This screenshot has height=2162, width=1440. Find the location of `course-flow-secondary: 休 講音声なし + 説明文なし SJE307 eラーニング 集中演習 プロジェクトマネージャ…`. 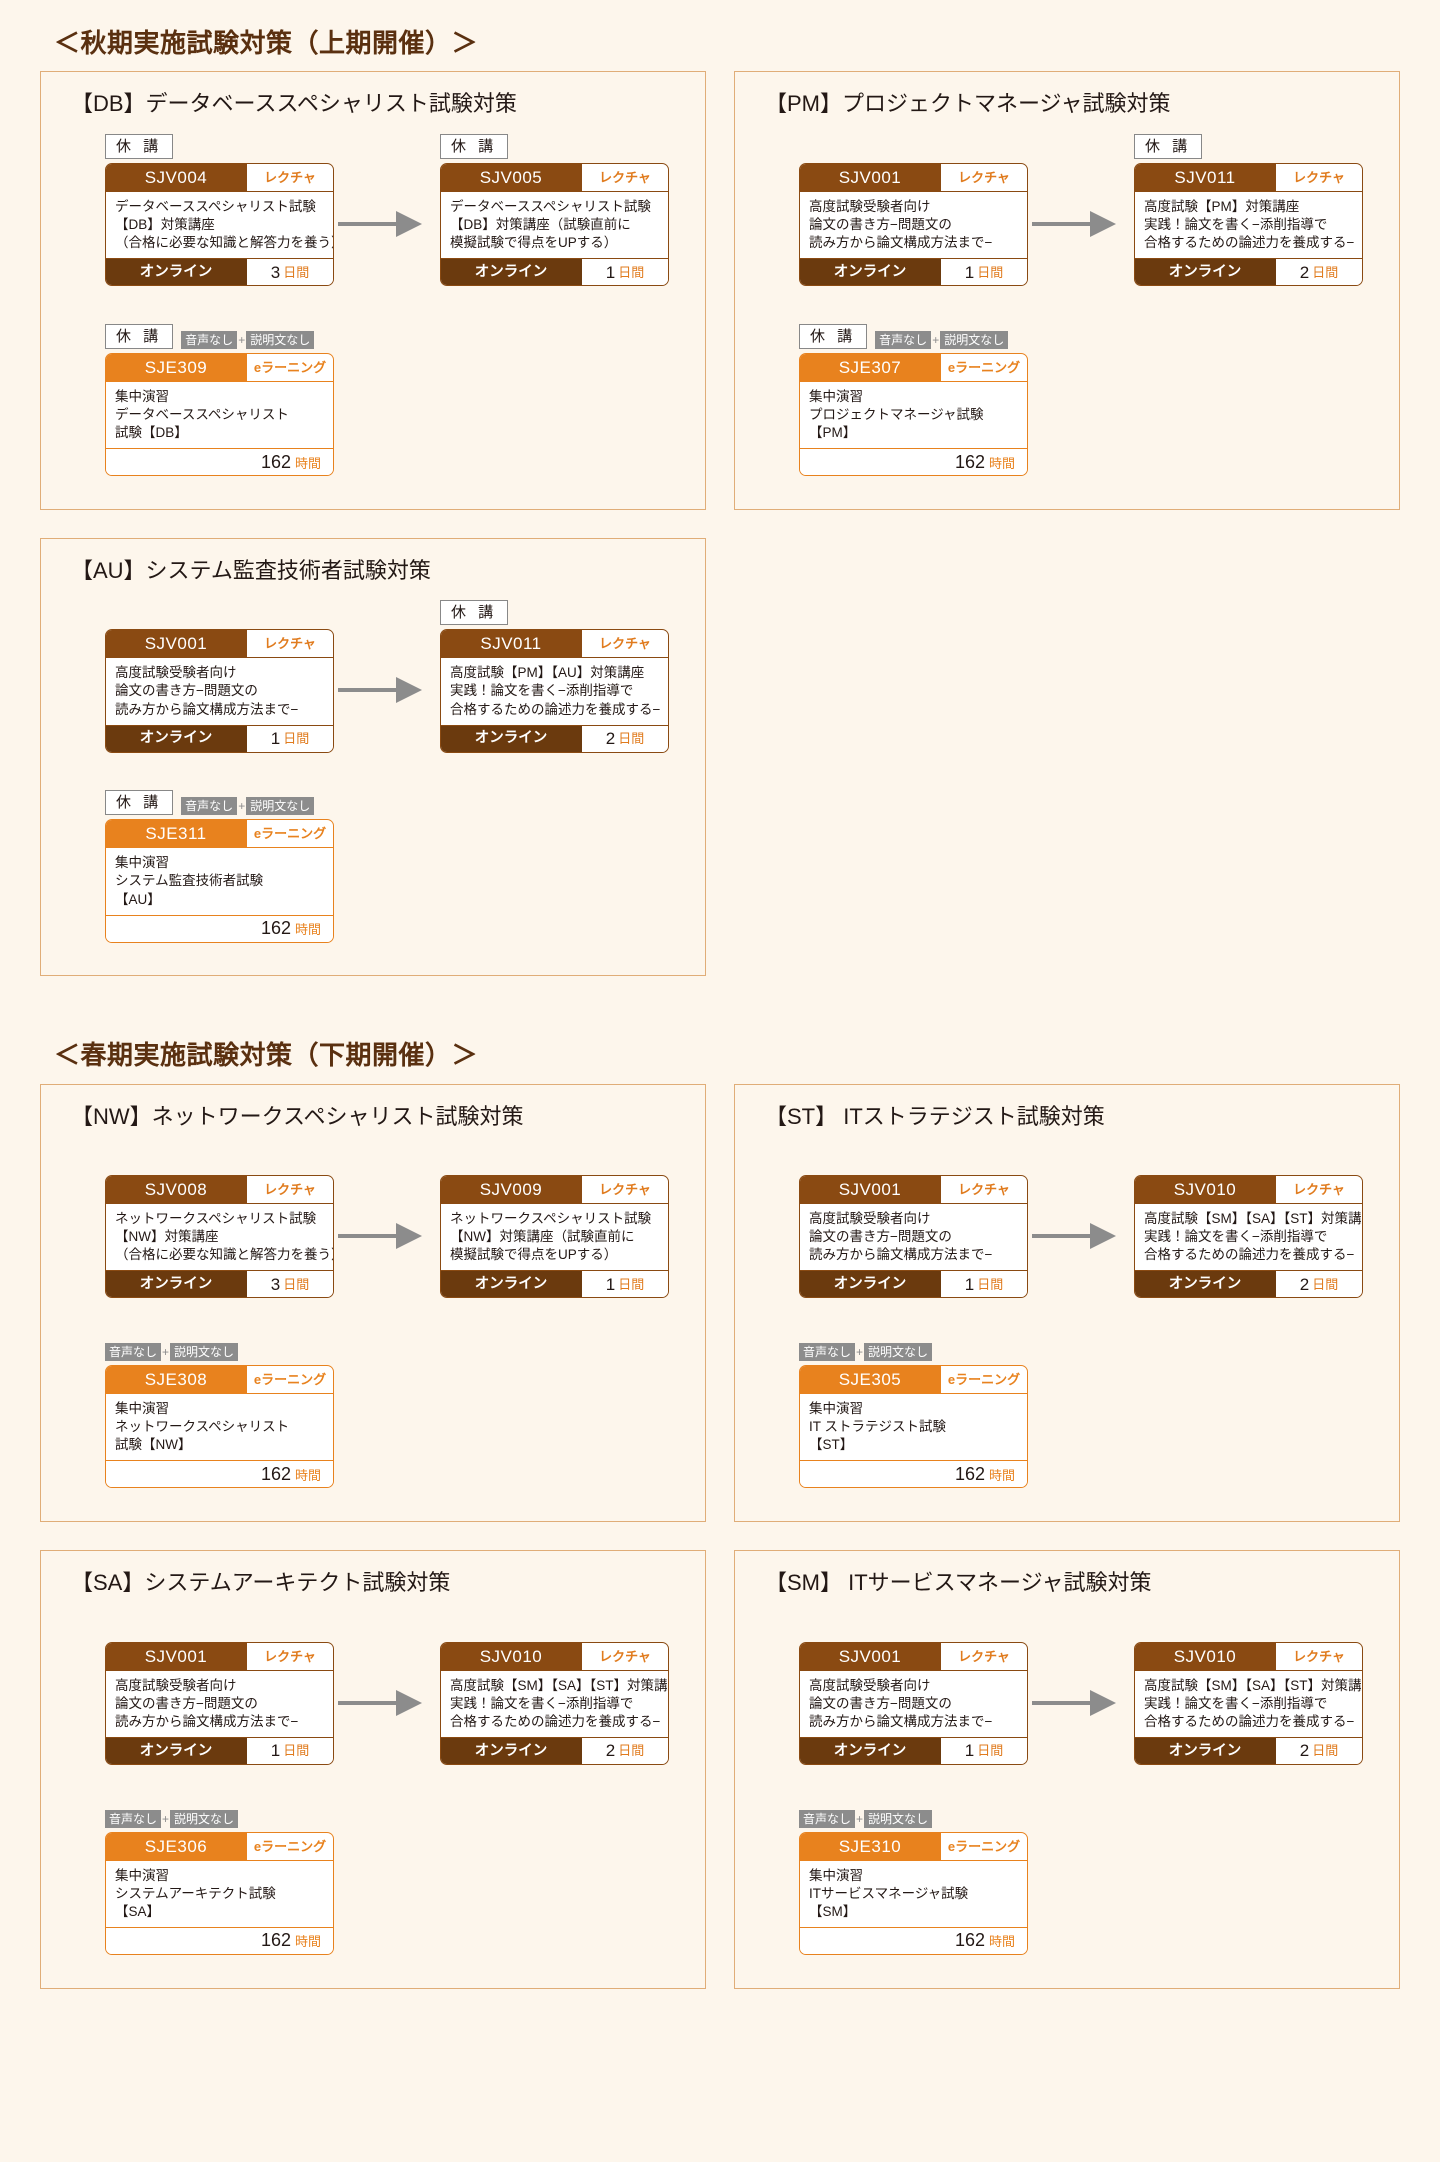

course-flow-secondary: 休 講音声なし + 説明文なし SJE307 eラーニング 集中演習 プロジェクトマネージャ… is located at coordinates (1081, 403).